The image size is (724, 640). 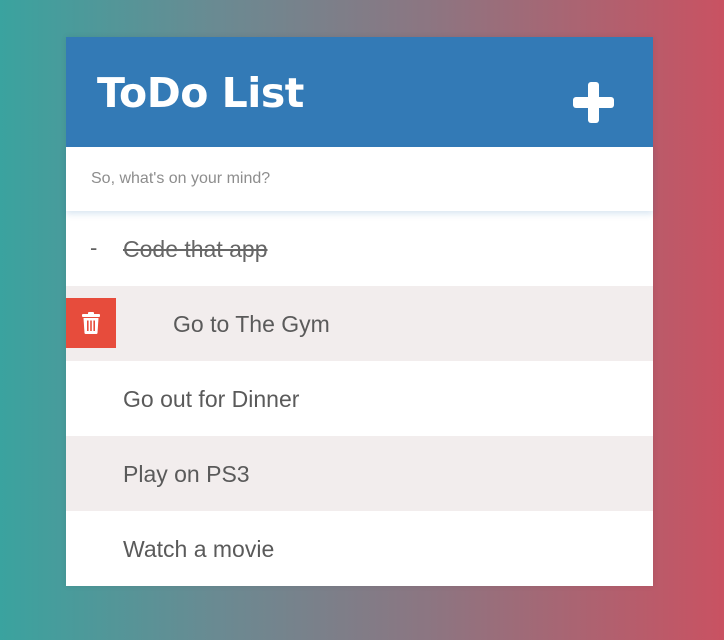 I want to click on todo-text: Code that app, so click(x=195, y=249).